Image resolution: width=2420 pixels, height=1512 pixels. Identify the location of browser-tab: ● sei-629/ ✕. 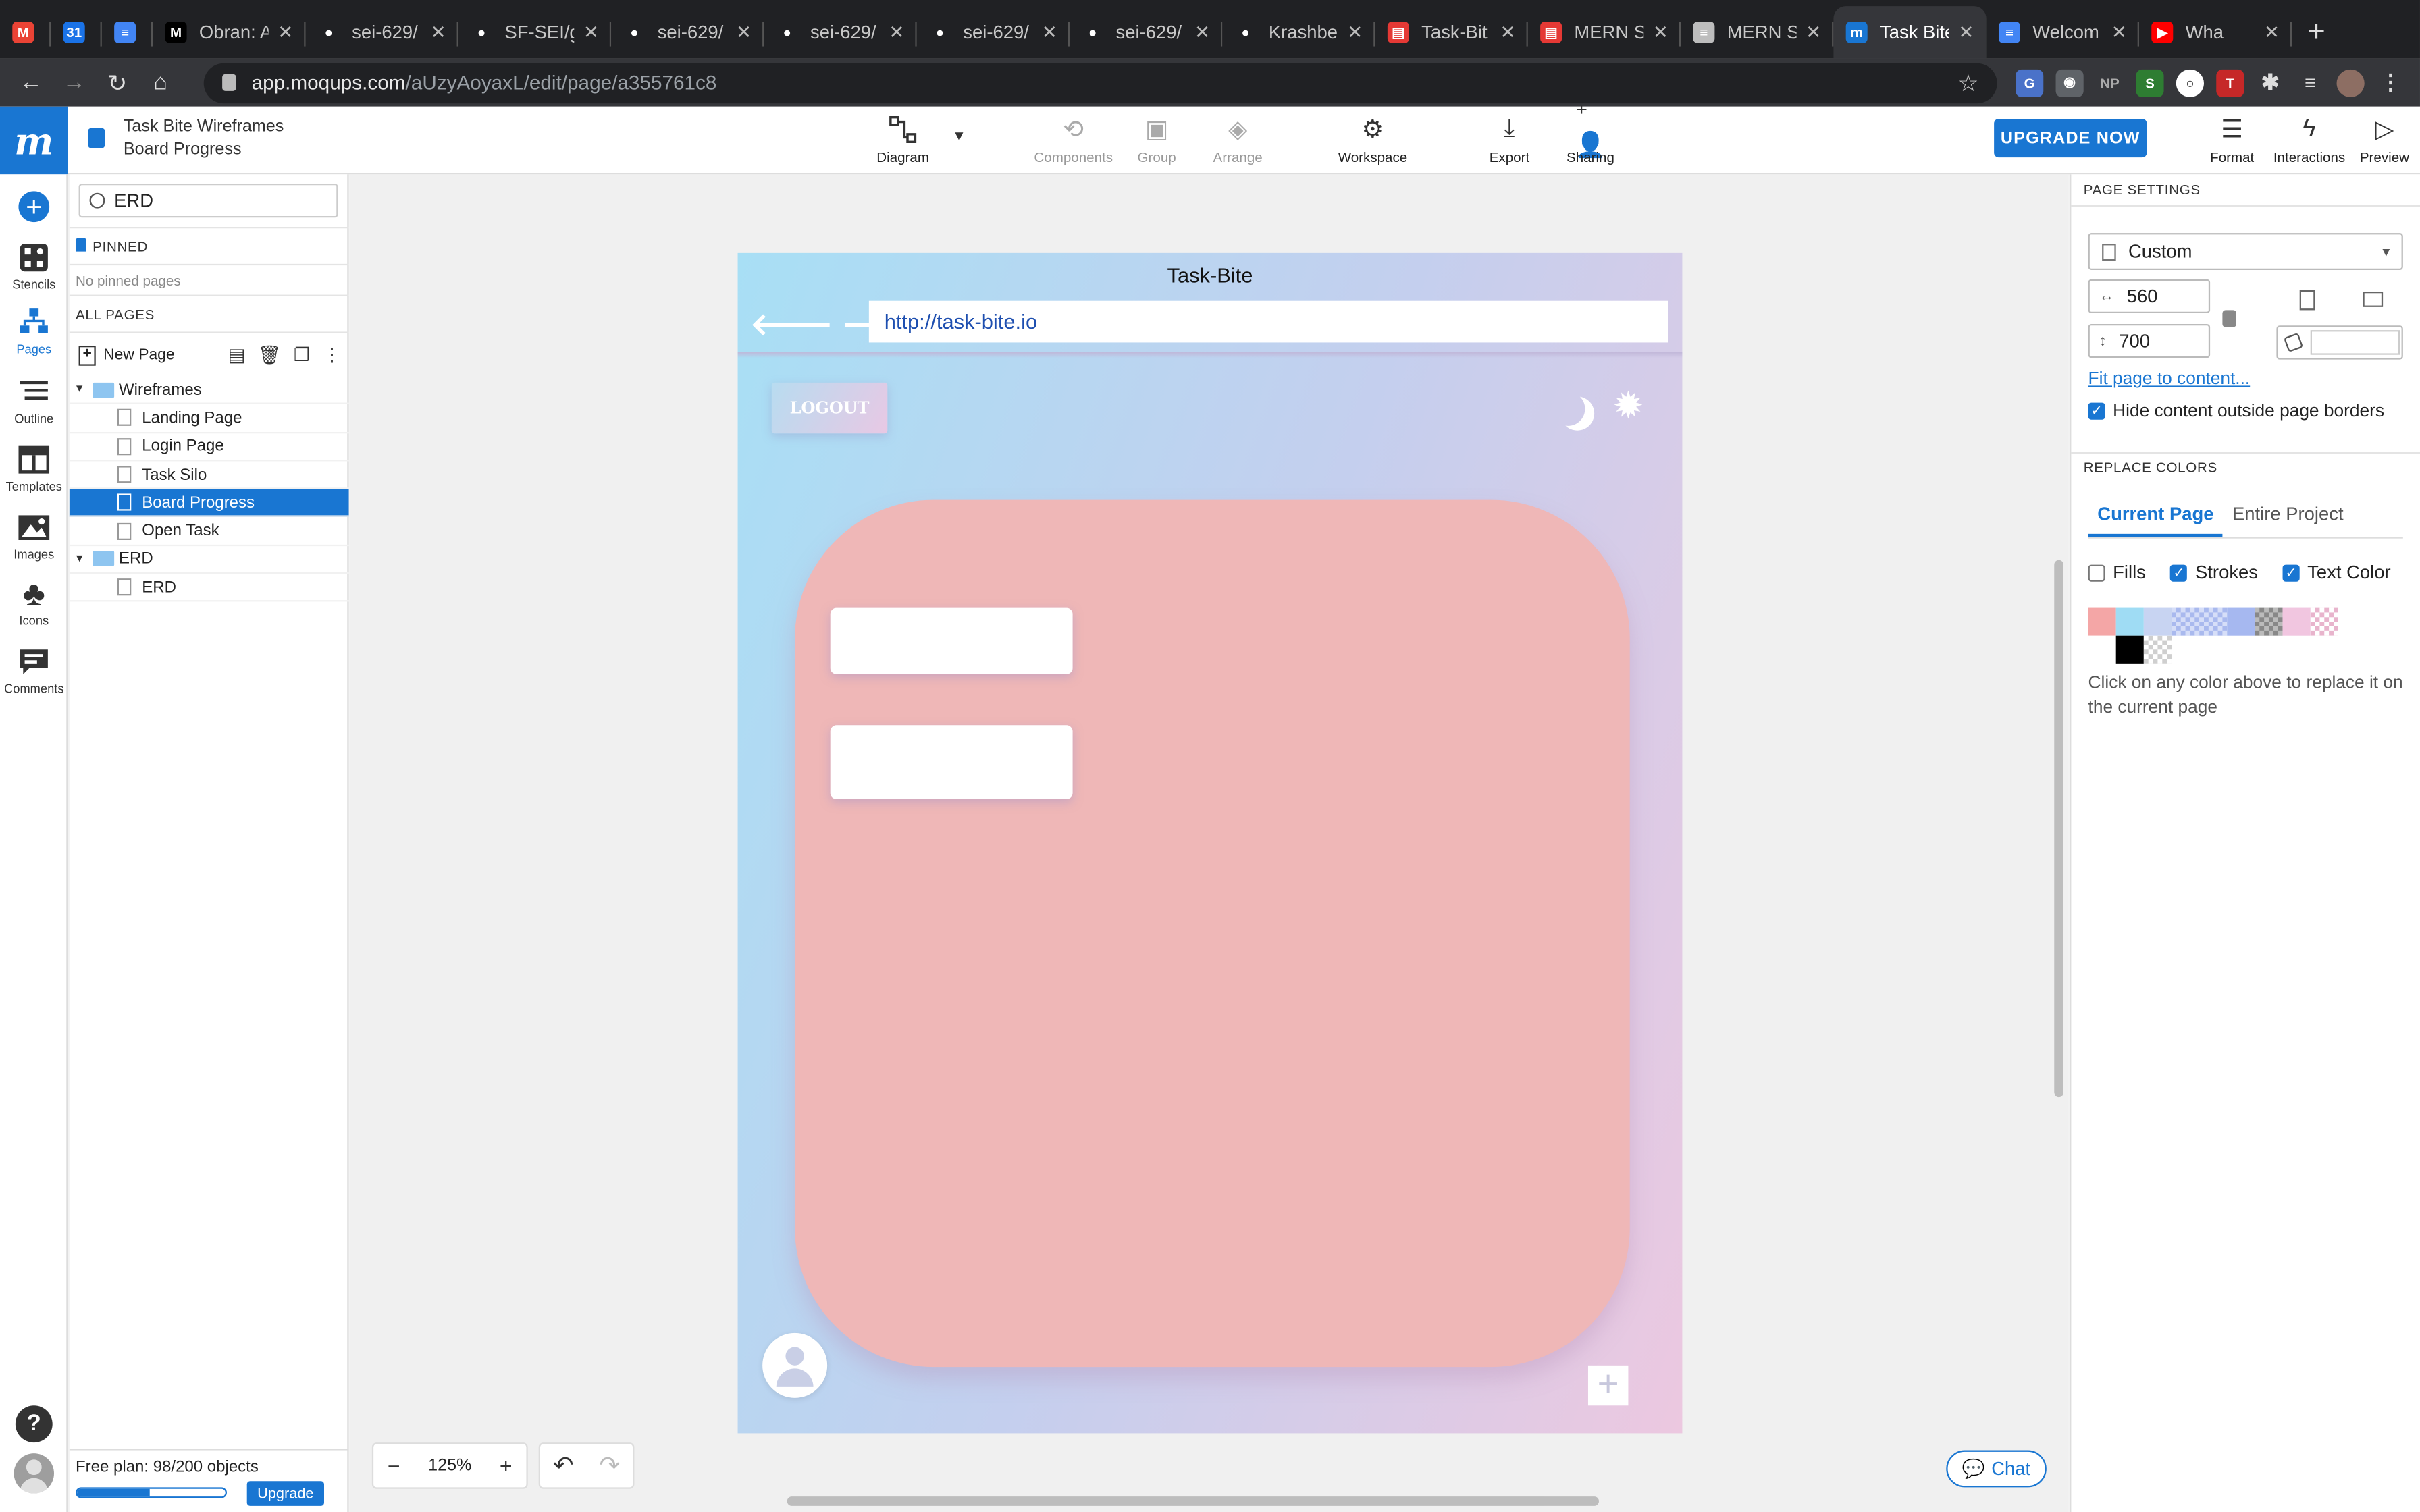
(840, 32).